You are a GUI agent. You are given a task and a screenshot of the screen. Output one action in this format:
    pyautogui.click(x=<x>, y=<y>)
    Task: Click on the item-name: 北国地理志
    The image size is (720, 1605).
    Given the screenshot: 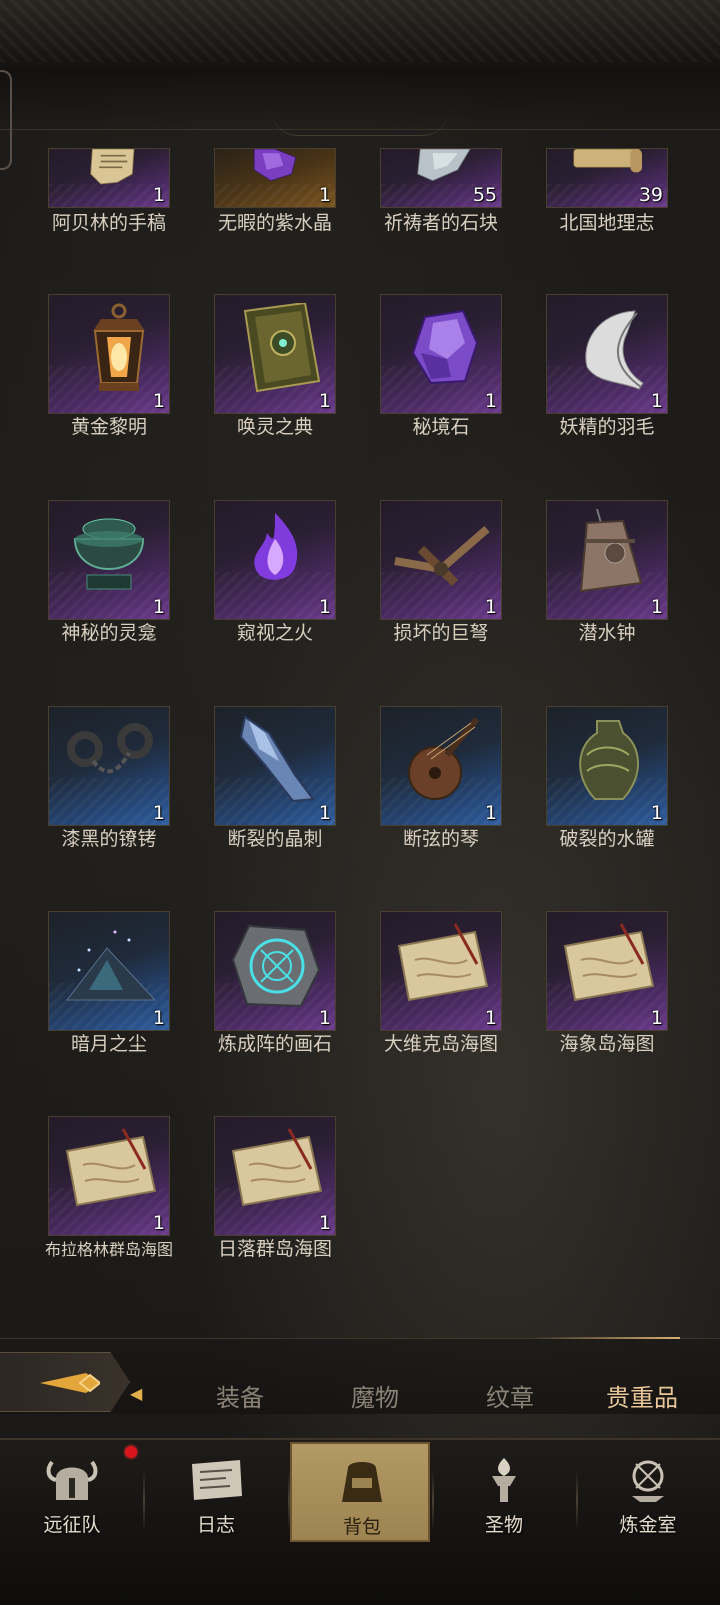 What is the action you would take?
    pyautogui.click(x=607, y=223)
    